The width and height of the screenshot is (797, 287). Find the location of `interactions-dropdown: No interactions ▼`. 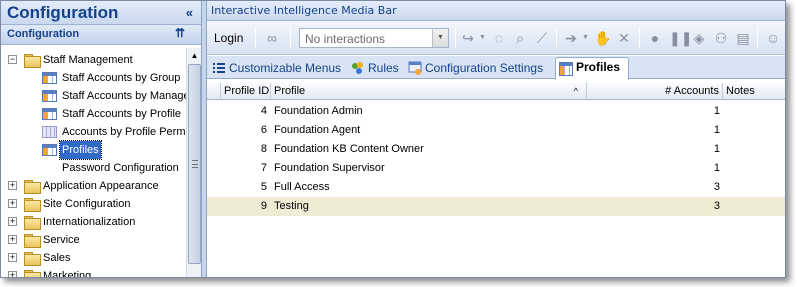

interactions-dropdown: No interactions ▼ is located at coordinates (374, 38).